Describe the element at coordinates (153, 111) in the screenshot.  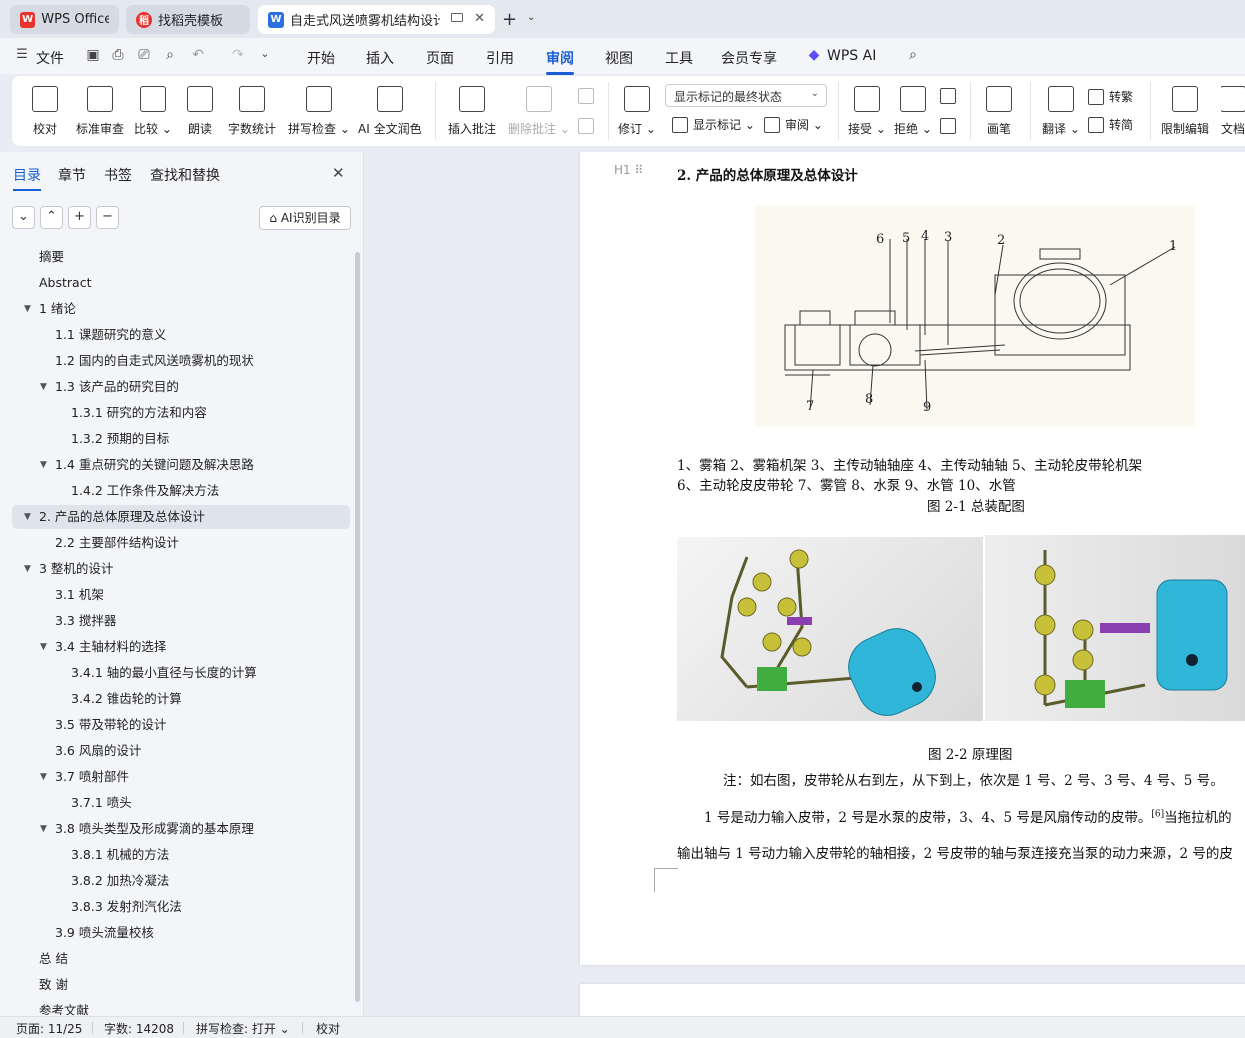
I see `compare-button: 比较 ⌄` at that location.